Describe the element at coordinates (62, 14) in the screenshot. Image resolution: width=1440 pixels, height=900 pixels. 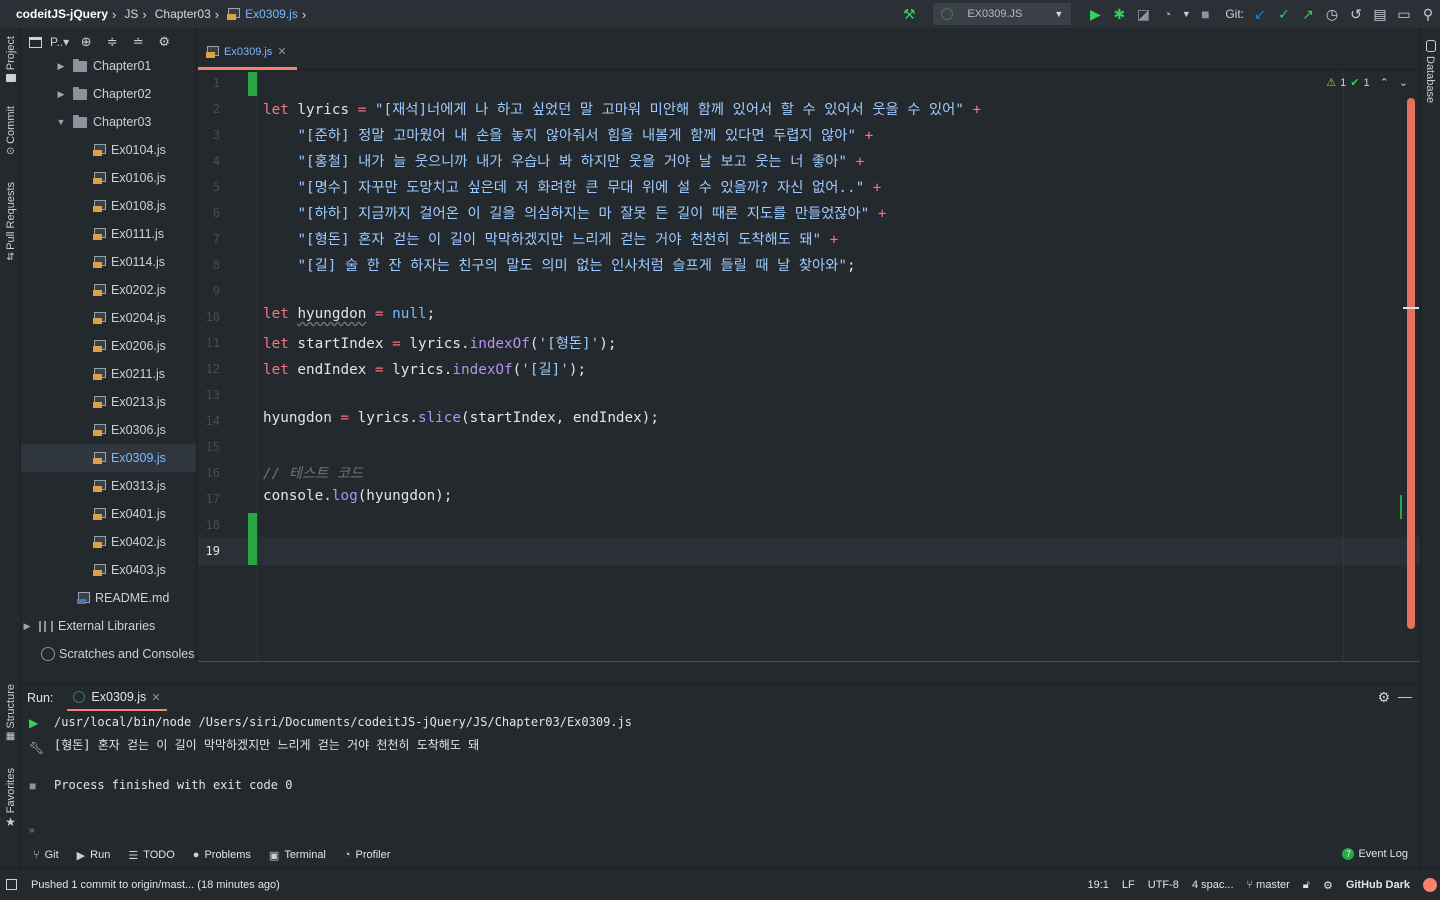
I see `breadcrumb-project: codeitJS-jQuery` at that location.